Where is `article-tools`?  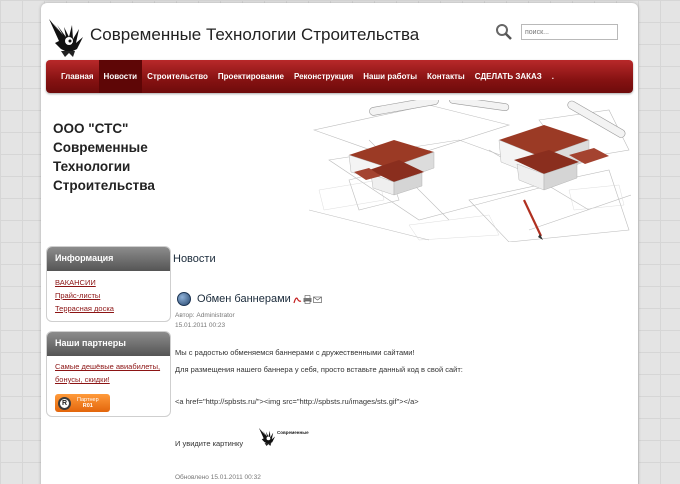
article-tools is located at coordinates (307, 299).